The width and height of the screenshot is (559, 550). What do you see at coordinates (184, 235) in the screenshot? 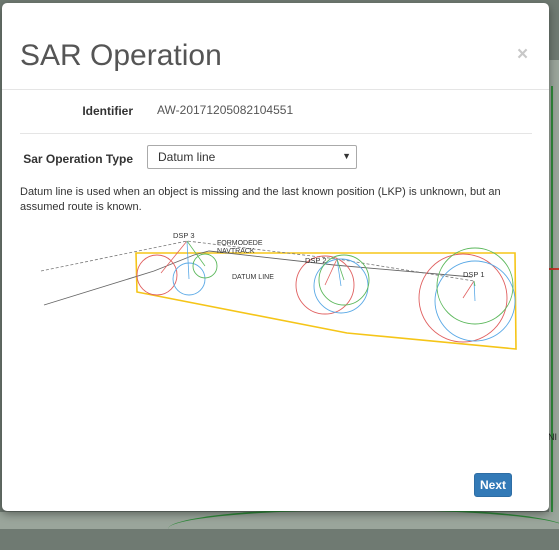
I see `label-dsp3: DSP 3` at bounding box center [184, 235].